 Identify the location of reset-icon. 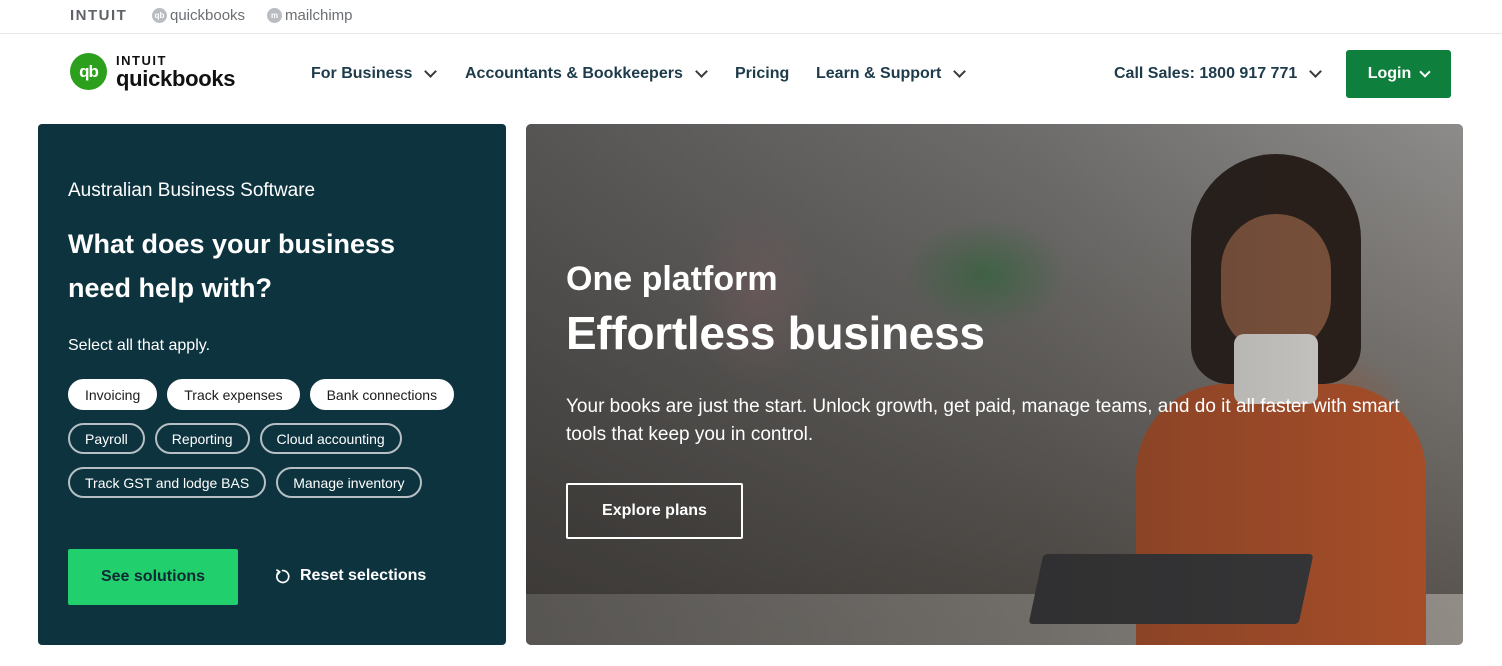
(283, 575).